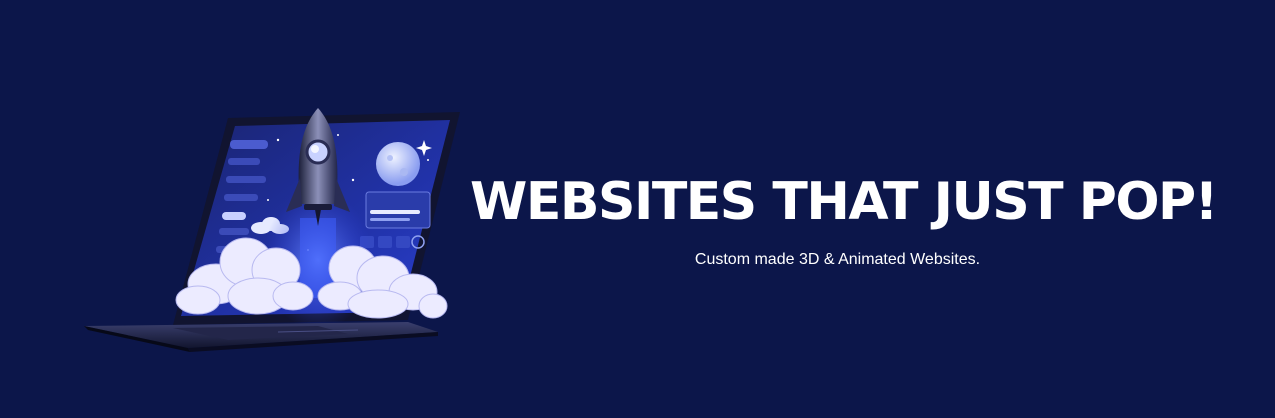 Image resolution: width=1275 pixels, height=418 pixels. What do you see at coordinates (844, 202) in the screenshot?
I see `headline: WEBSITES THAT JUST POP!` at bounding box center [844, 202].